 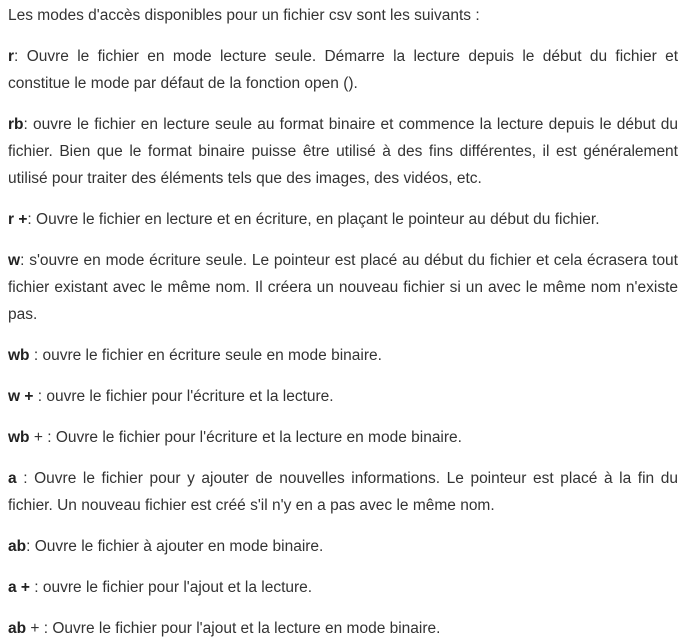 What do you see at coordinates (18, 219) in the screenshot?
I see `mode-key: r +` at bounding box center [18, 219].